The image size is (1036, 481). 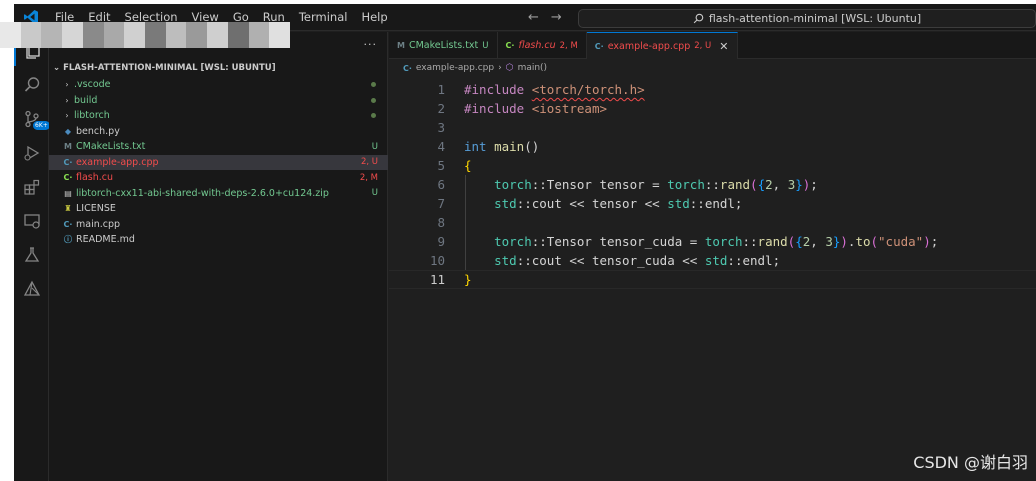 What do you see at coordinates (92, 85) in the screenshot?
I see `tree-item-label: .vscode` at bounding box center [92, 85].